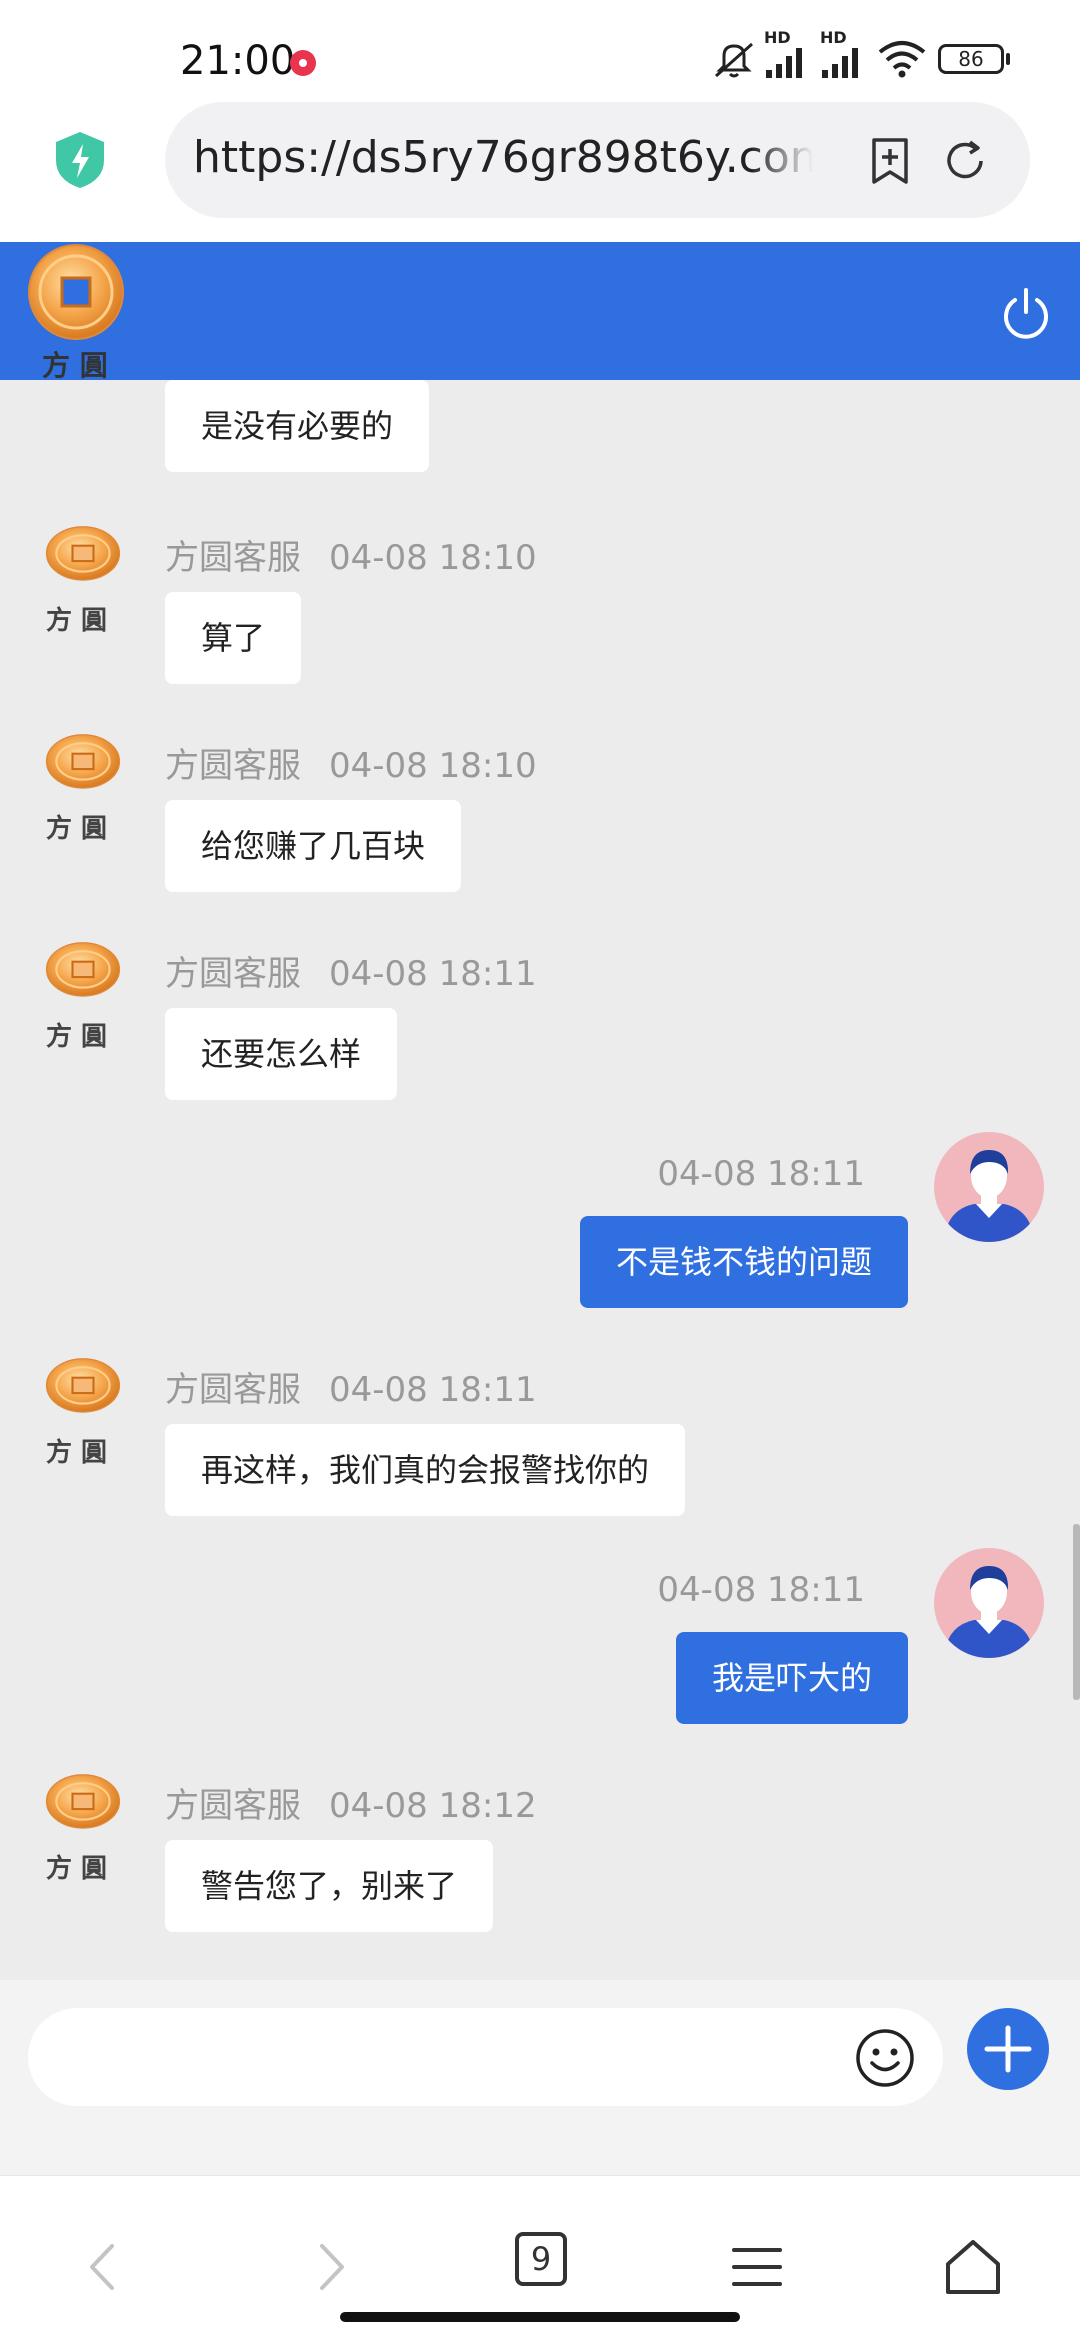 This screenshot has width=1080, height=2340. Describe the element at coordinates (540, 312) in the screenshot. I see `app-header: 方 圓` at that location.